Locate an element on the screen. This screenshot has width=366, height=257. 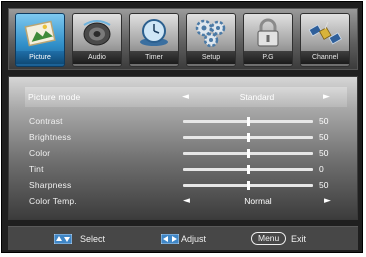
tab-label: Timer is located at coordinates (154, 57).